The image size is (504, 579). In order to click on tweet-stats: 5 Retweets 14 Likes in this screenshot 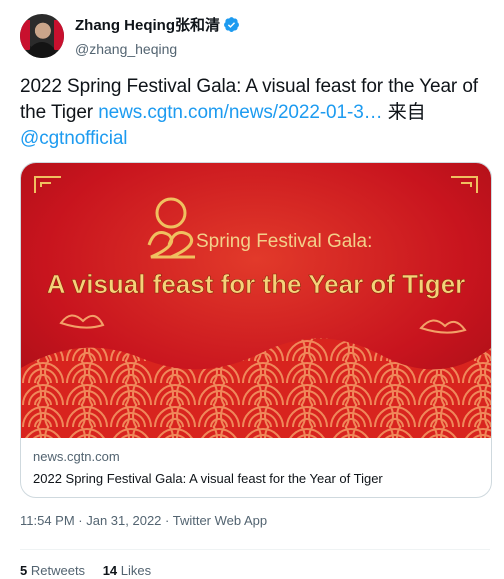, I will do `click(92, 570)`.